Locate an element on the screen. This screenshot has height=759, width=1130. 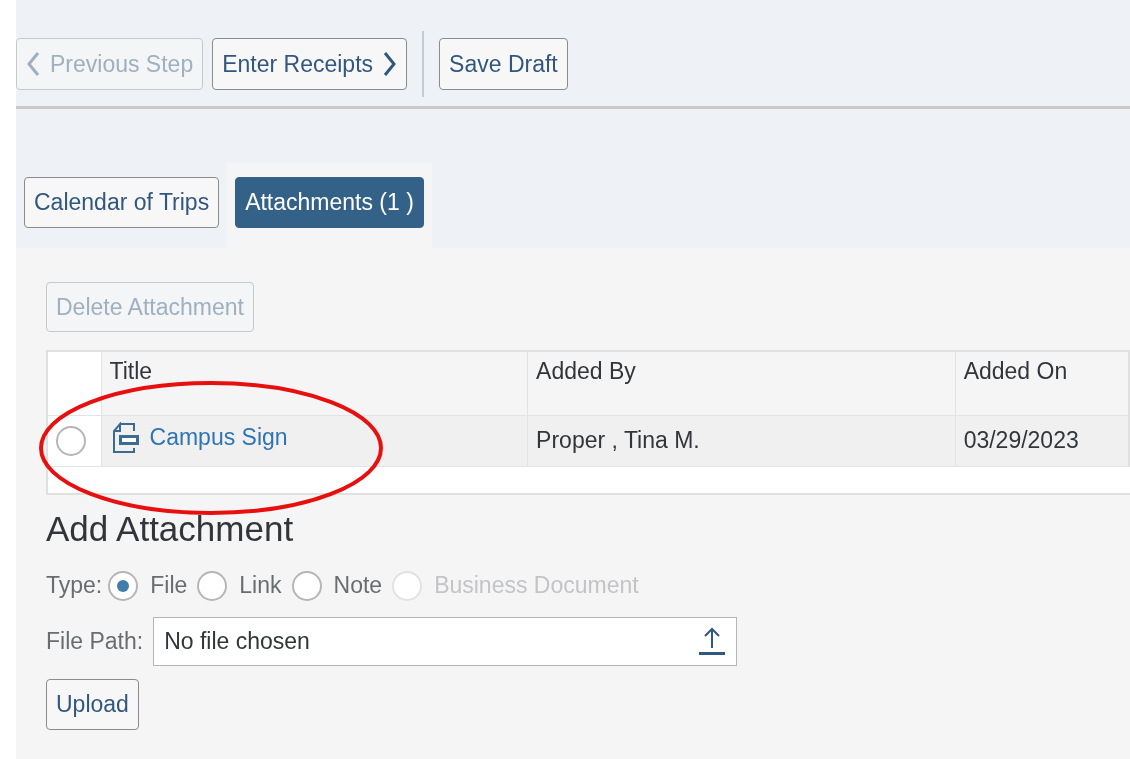
chevron-right-icon is located at coordinates (390, 64).